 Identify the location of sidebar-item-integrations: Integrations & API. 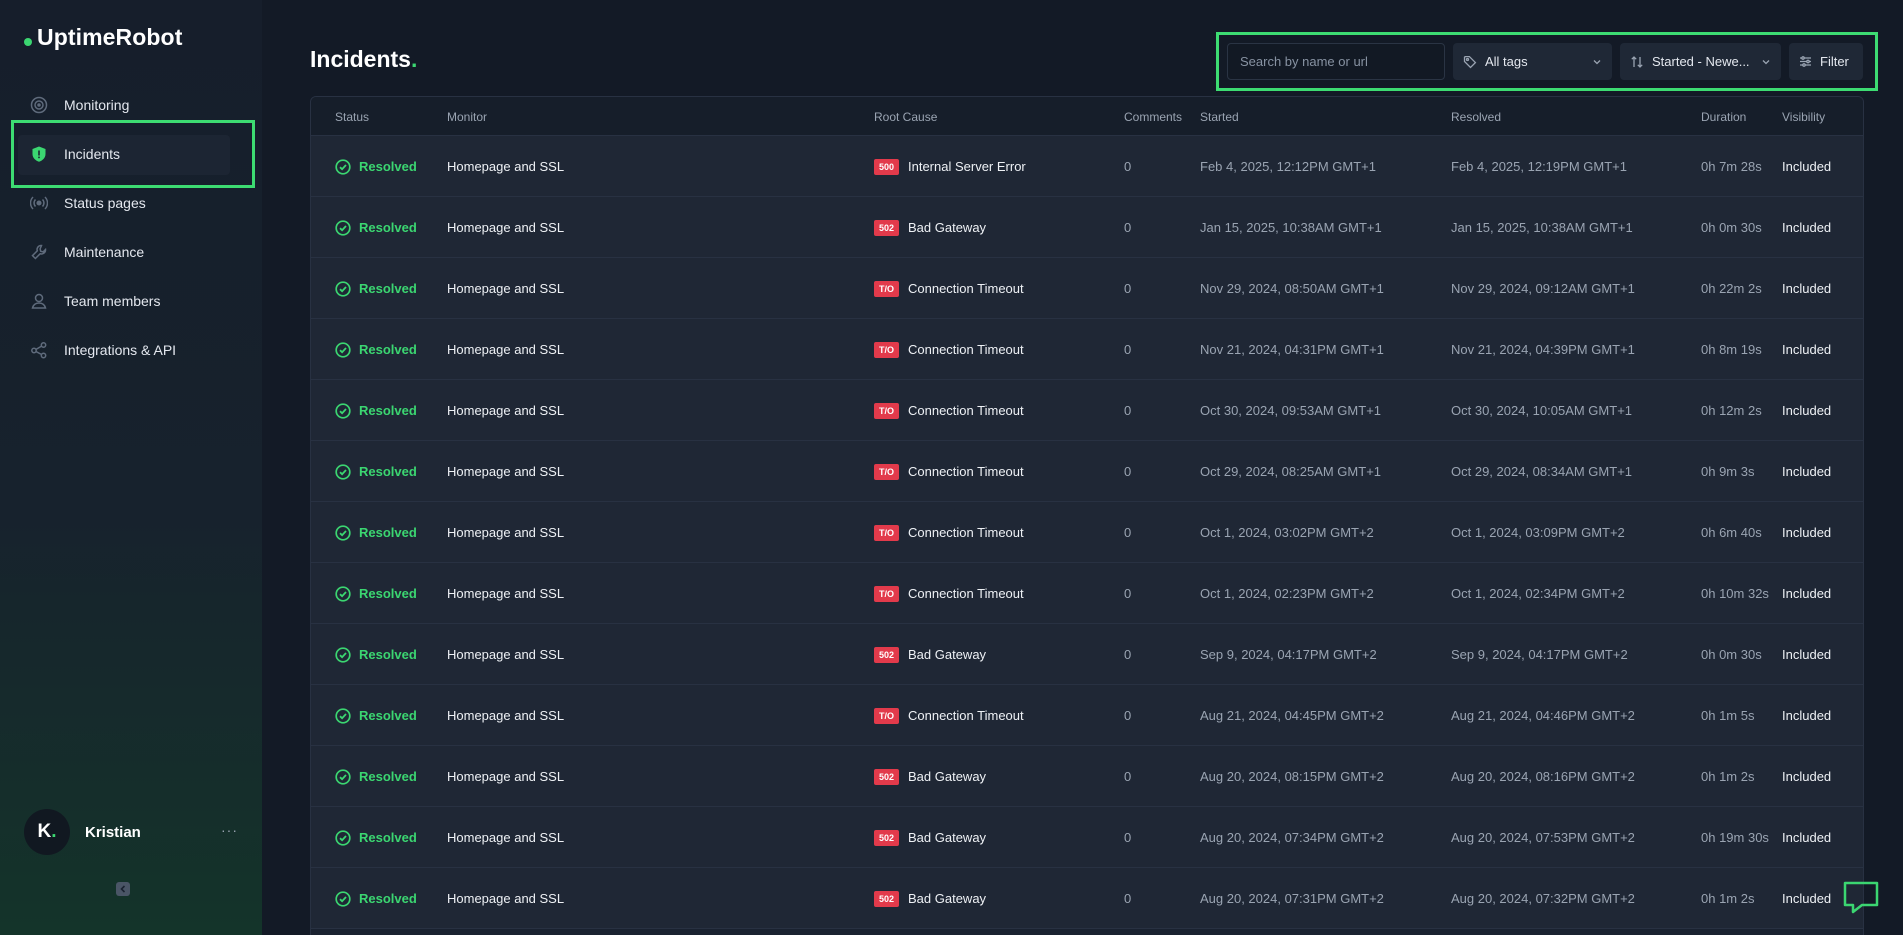
(131, 349).